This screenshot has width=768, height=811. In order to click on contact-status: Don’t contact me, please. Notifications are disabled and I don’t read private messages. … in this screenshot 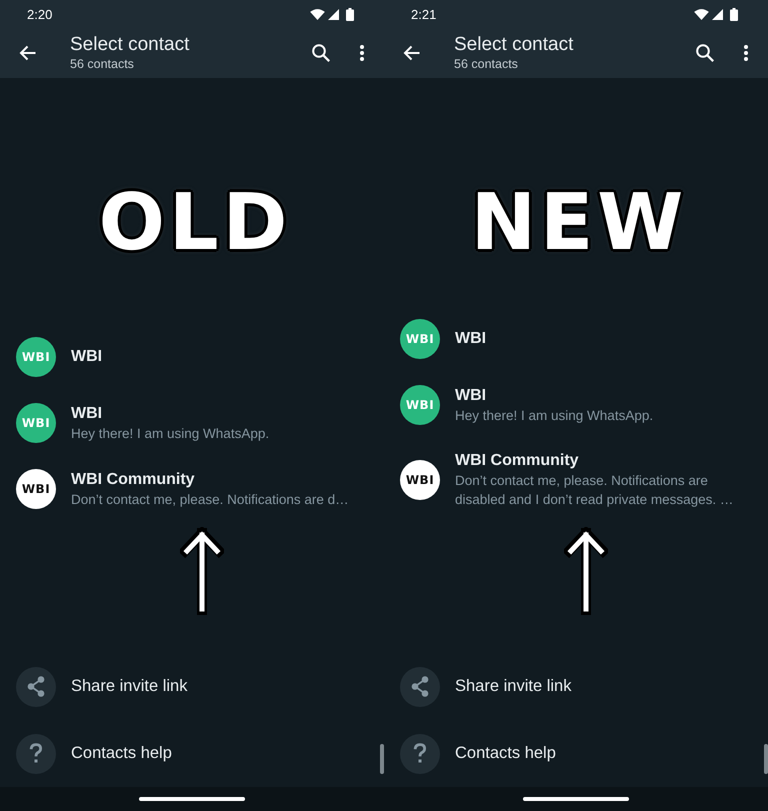, I will do `click(594, 490)`.